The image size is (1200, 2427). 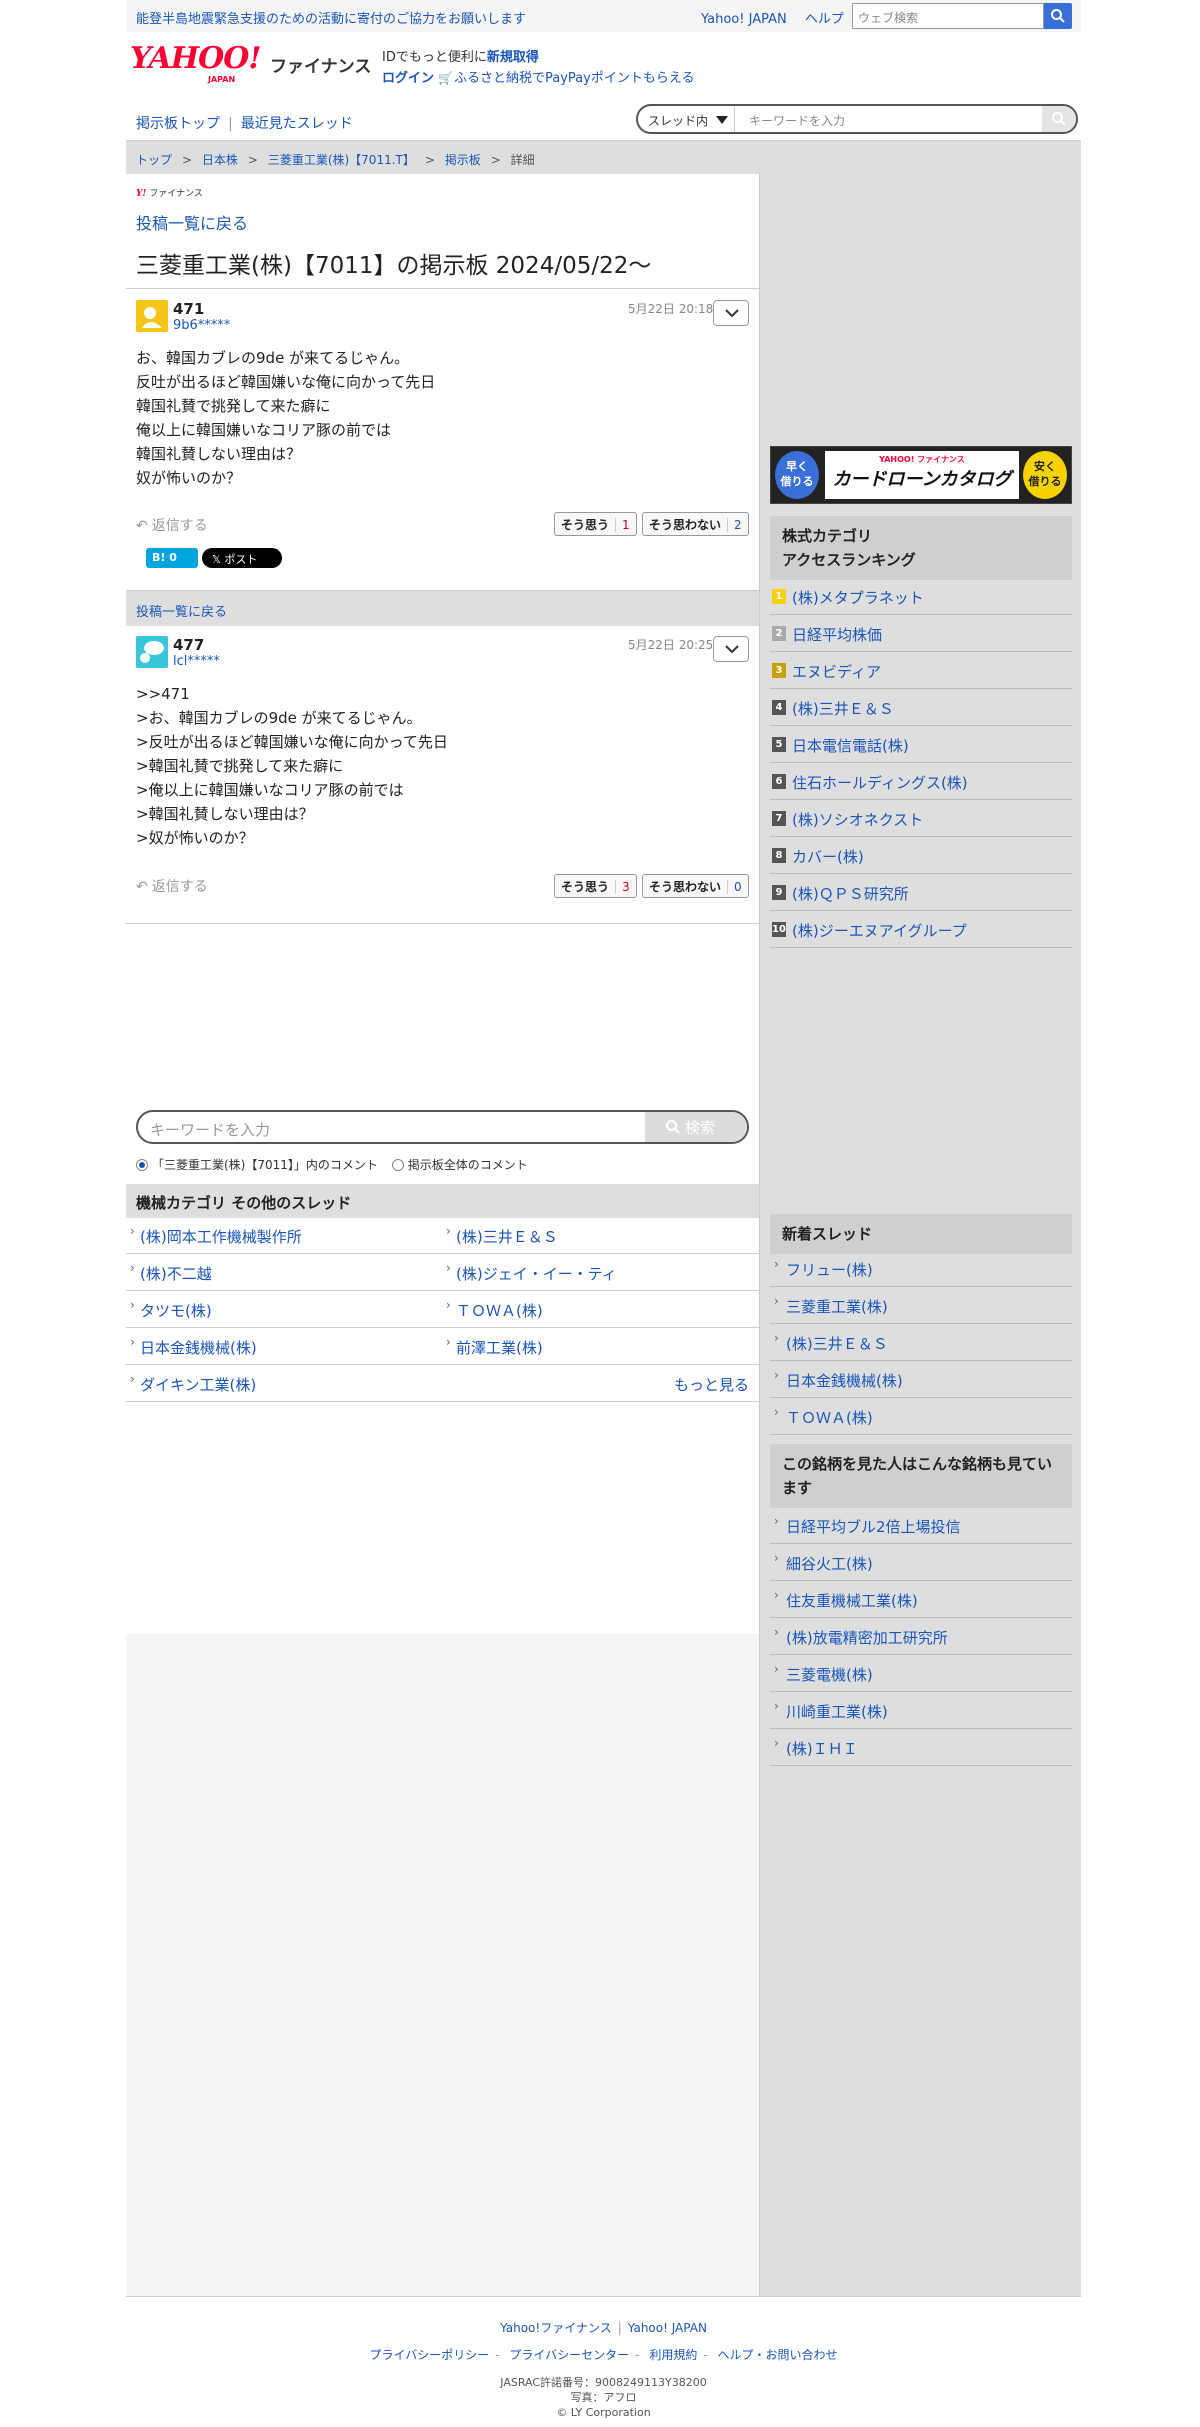 What do you see at coordinates (341, 160) in the screenshot?
I see `breadcrumb-stock: 三菱重工業(株)【7011.T】` at bounding box center [341, 160].